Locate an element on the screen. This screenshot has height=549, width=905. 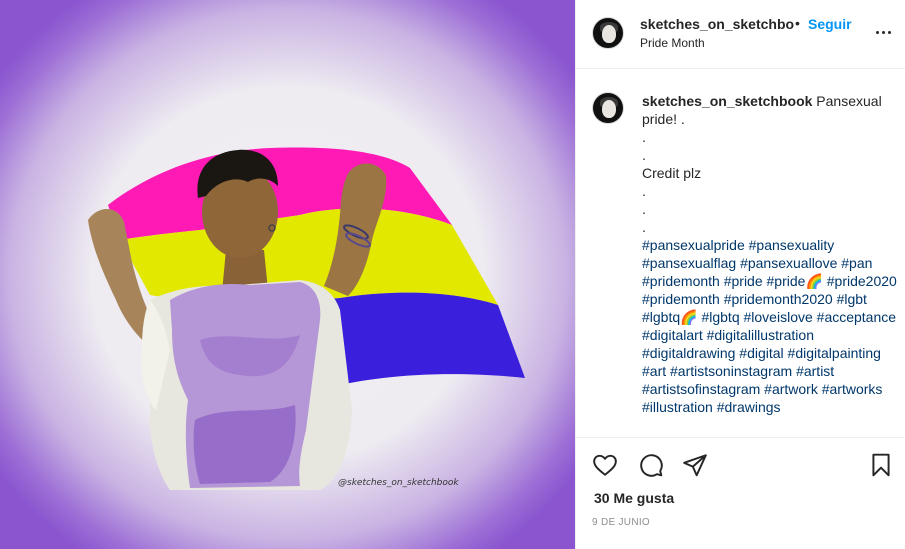
author-avatar is located at coordinates (608, 33).